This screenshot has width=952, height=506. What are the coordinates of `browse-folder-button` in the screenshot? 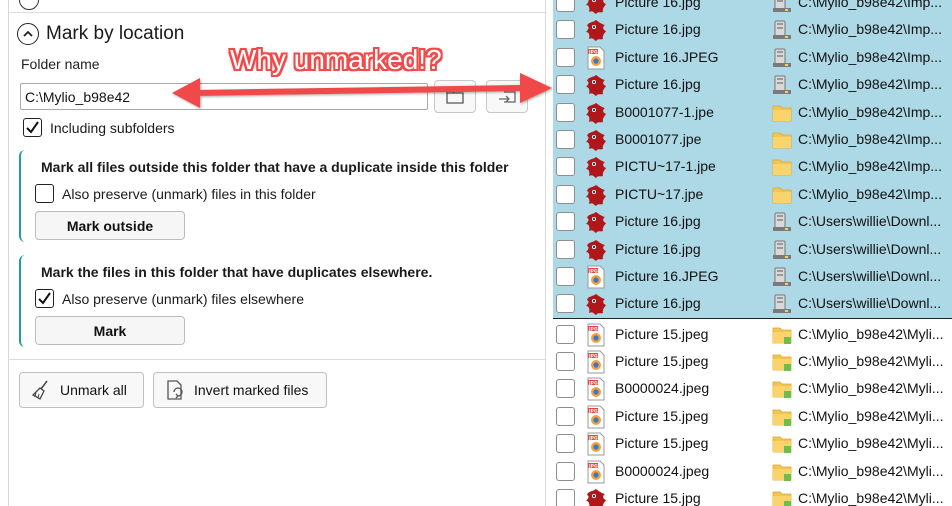 It's located at (455, 96).